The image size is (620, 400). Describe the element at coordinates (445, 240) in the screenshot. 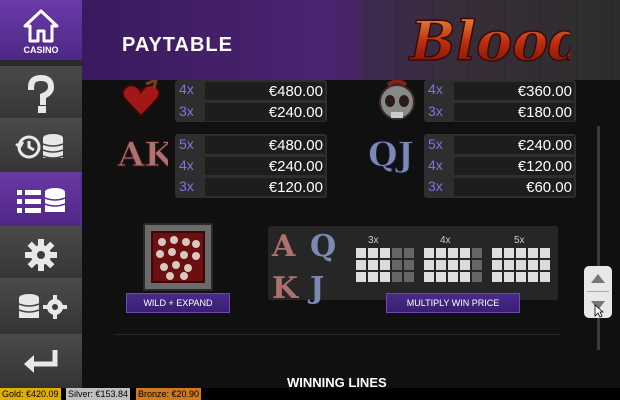

I see `grid-label-4x: 4x` at that location.